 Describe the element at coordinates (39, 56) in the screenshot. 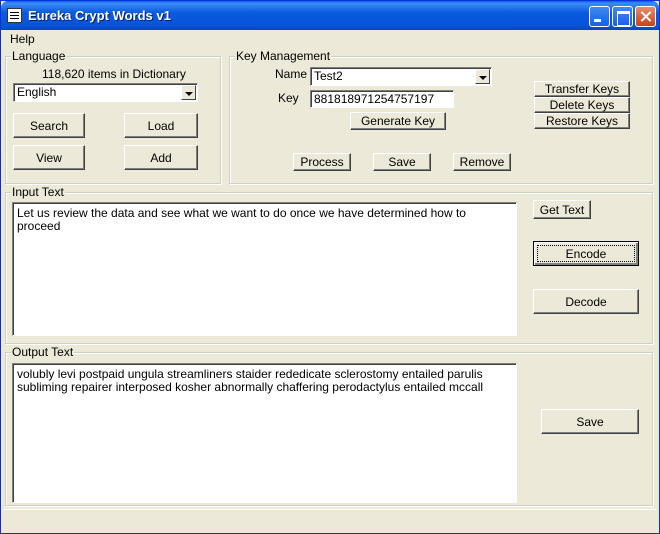

I see `language-legend: Language` at that location.